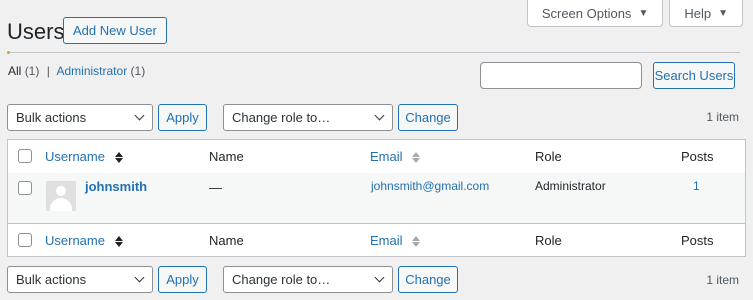 The height and width of the screenshot is (300, 753). I want to click on email-link: johnsmith@gmail.com, so click(430, 186).